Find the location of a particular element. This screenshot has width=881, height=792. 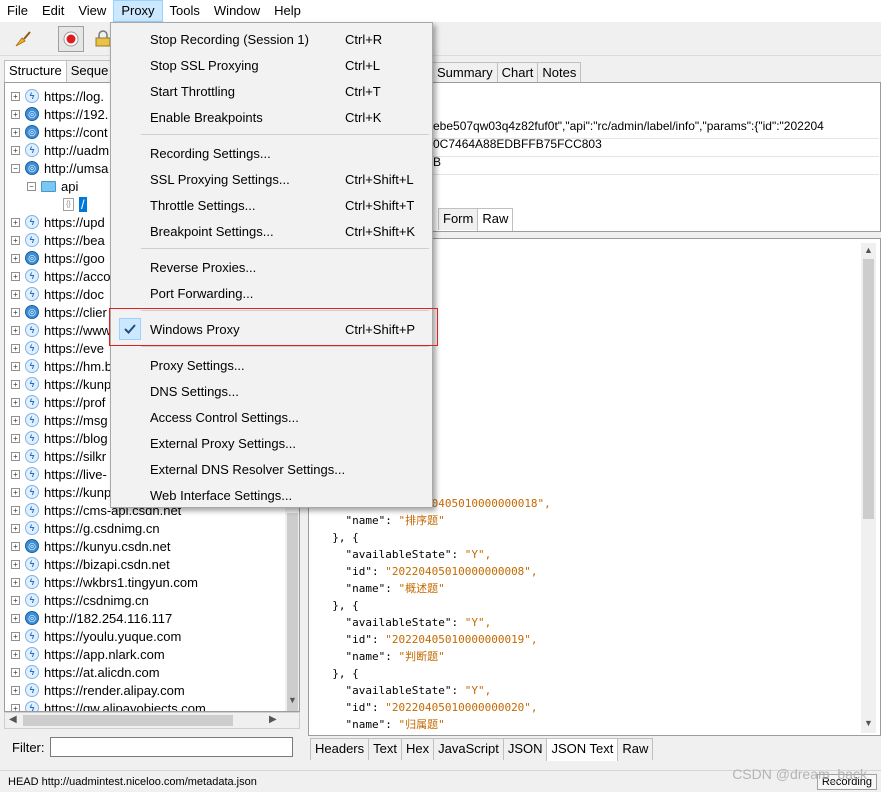

tab-notes: Notes is located at coordinates (559, 73).